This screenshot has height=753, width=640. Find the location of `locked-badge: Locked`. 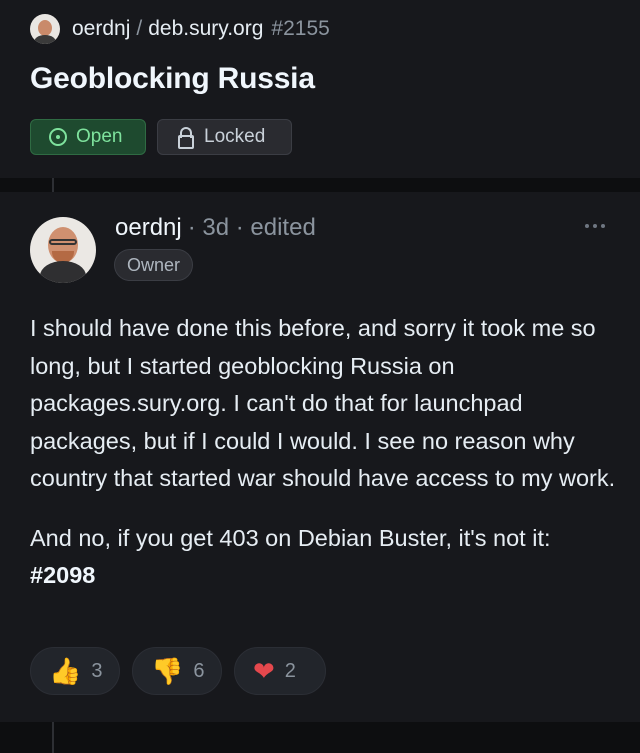

locked-badge: Locked is located at coordinates (224, 137).